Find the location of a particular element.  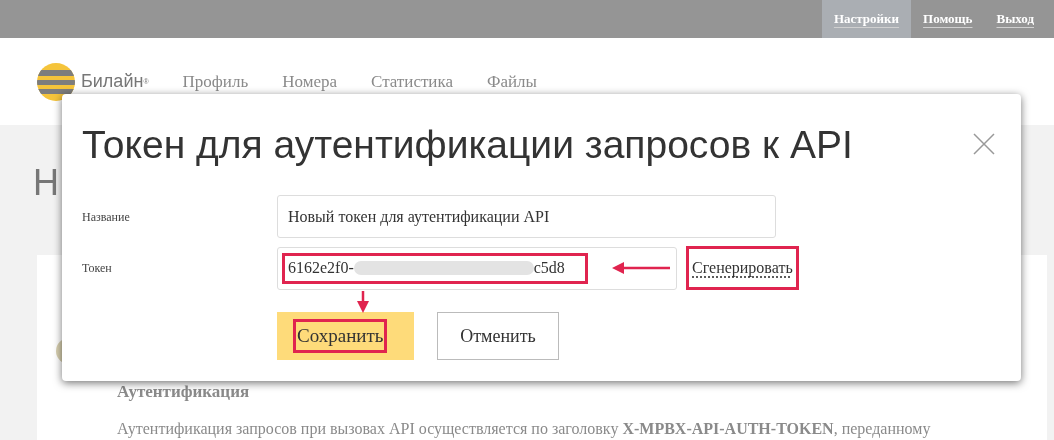

token-input: 6162e2f0- c5d8 is located at coordinates (477, 268).